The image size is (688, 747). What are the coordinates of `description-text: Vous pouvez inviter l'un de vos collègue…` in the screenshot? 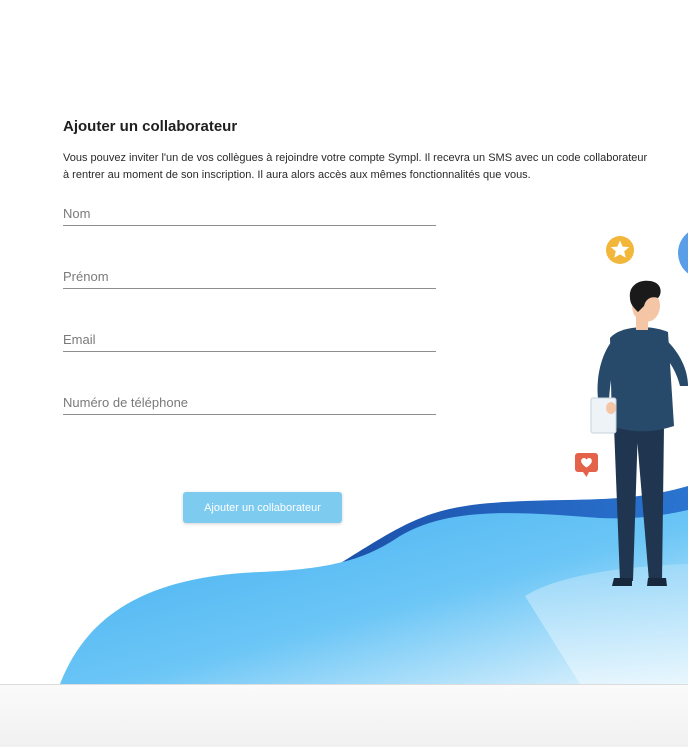 It's located at (355, 166).